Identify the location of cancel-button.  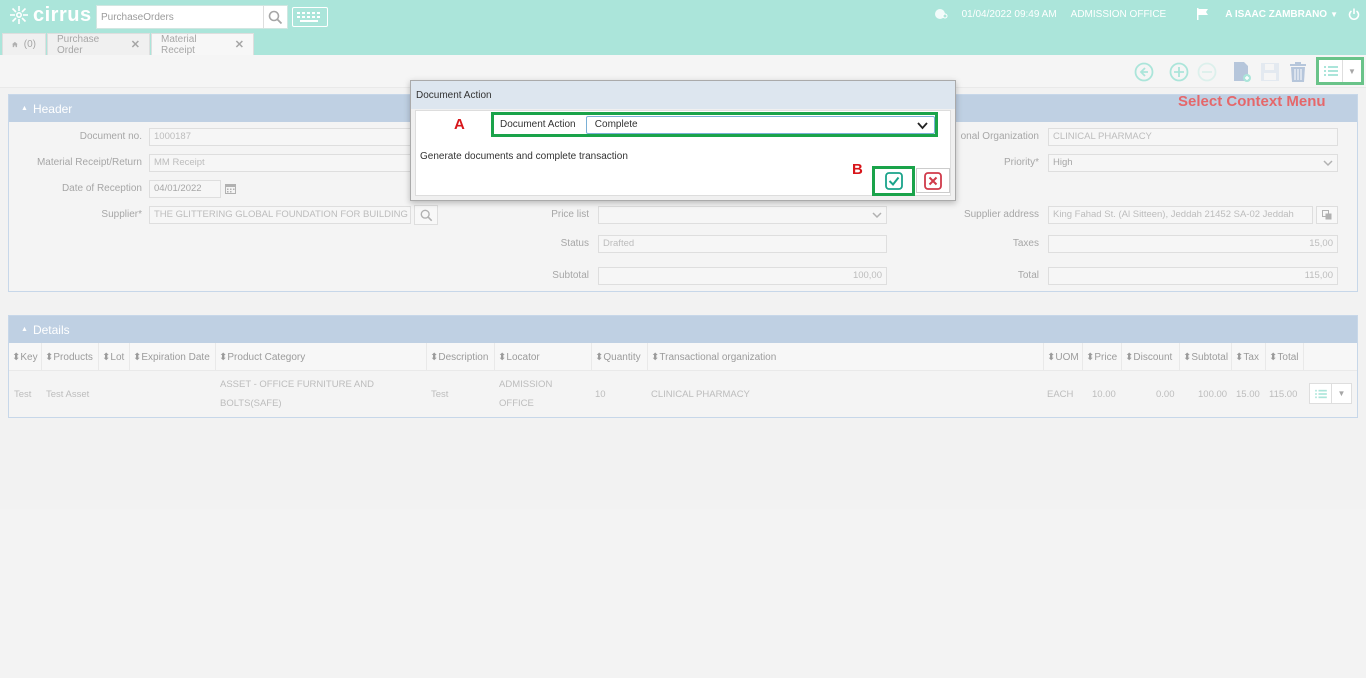
(933, 180).